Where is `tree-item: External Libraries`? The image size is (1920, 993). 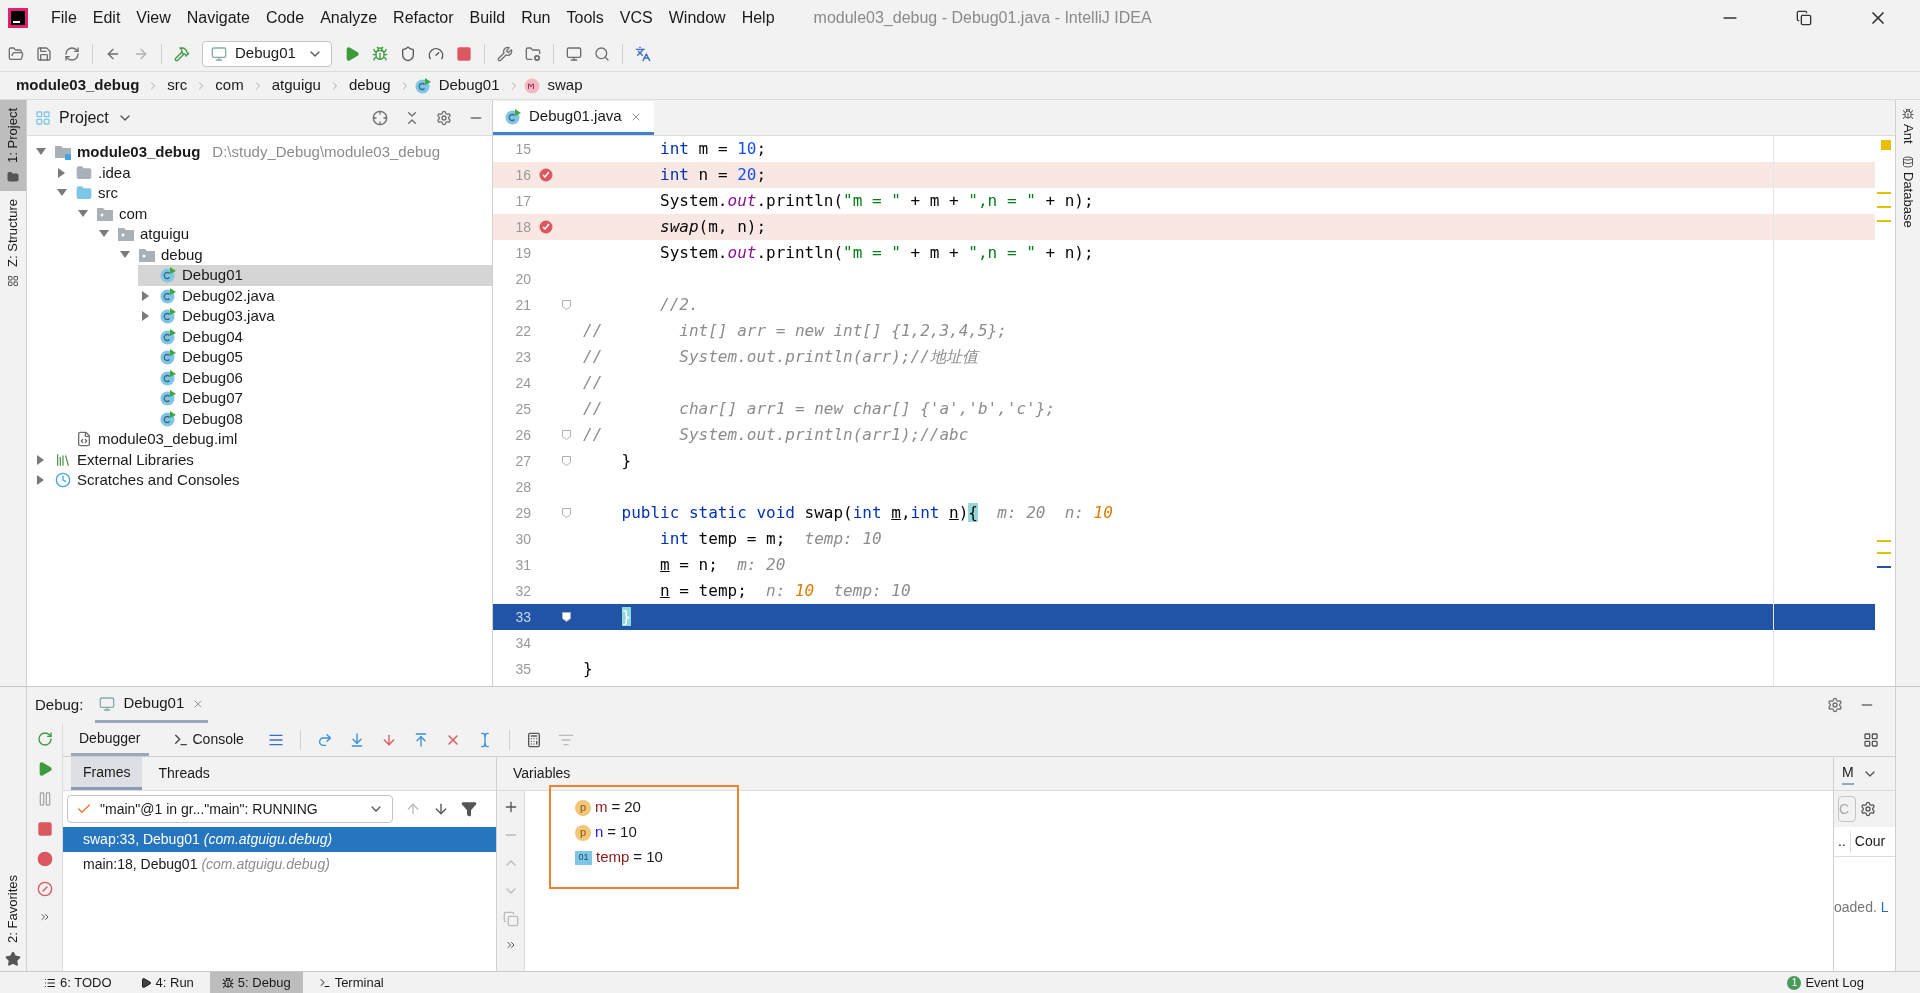 tree-item: External Libraries is located at coordinates (262, 459).